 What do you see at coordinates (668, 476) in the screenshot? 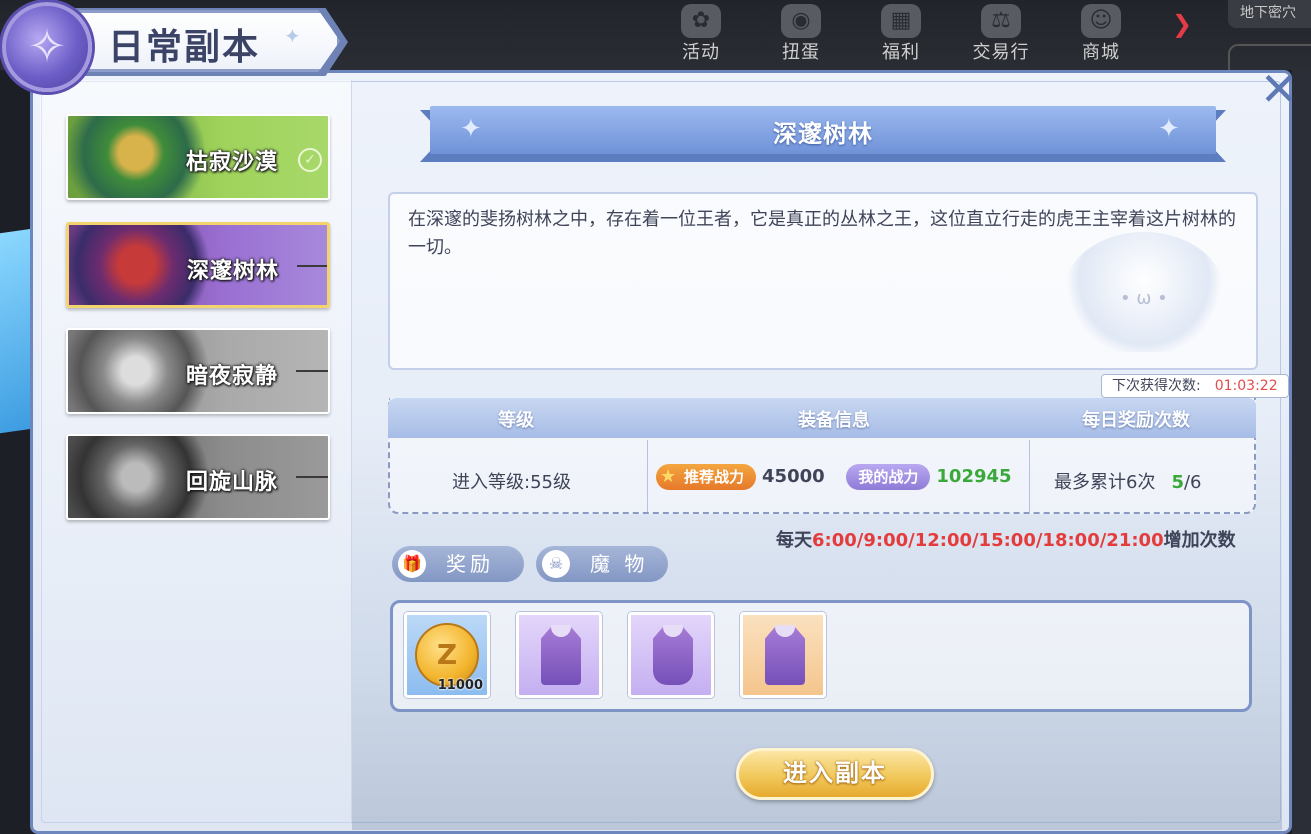
I see `star-icon: ★` at bounding box center [668, 476].